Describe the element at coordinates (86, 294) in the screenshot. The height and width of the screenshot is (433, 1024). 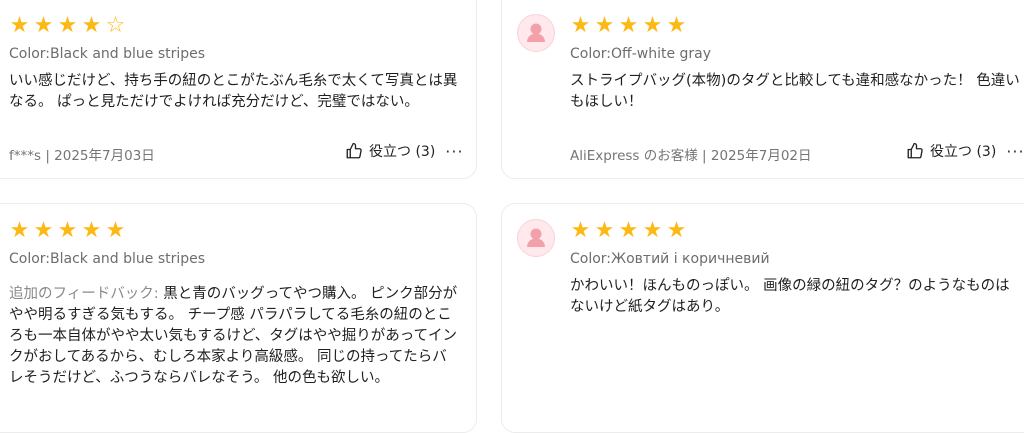
I see `feedback-prefix: 追加のフィードバック:` at that location.